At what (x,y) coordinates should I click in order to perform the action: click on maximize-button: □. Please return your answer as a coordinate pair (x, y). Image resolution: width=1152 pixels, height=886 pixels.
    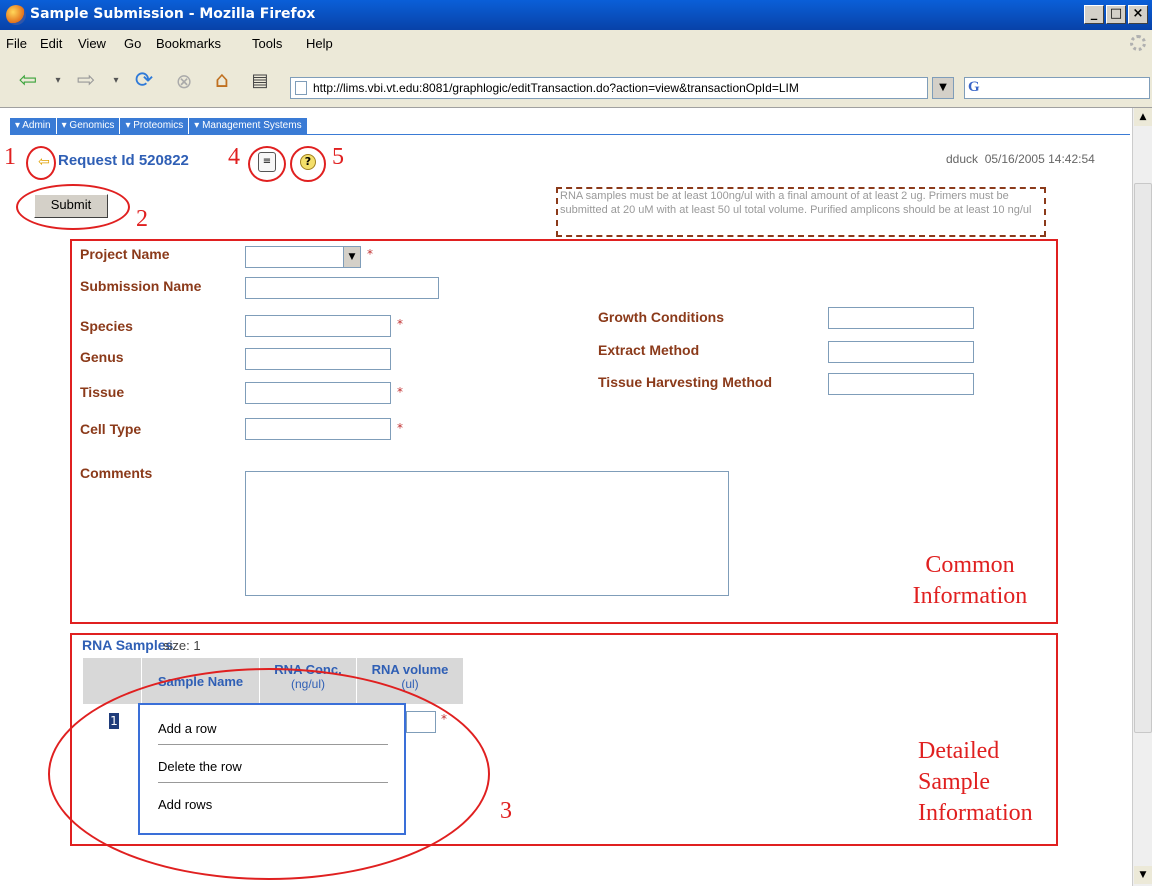
    Looking at the image, I should click on (1116, 14).